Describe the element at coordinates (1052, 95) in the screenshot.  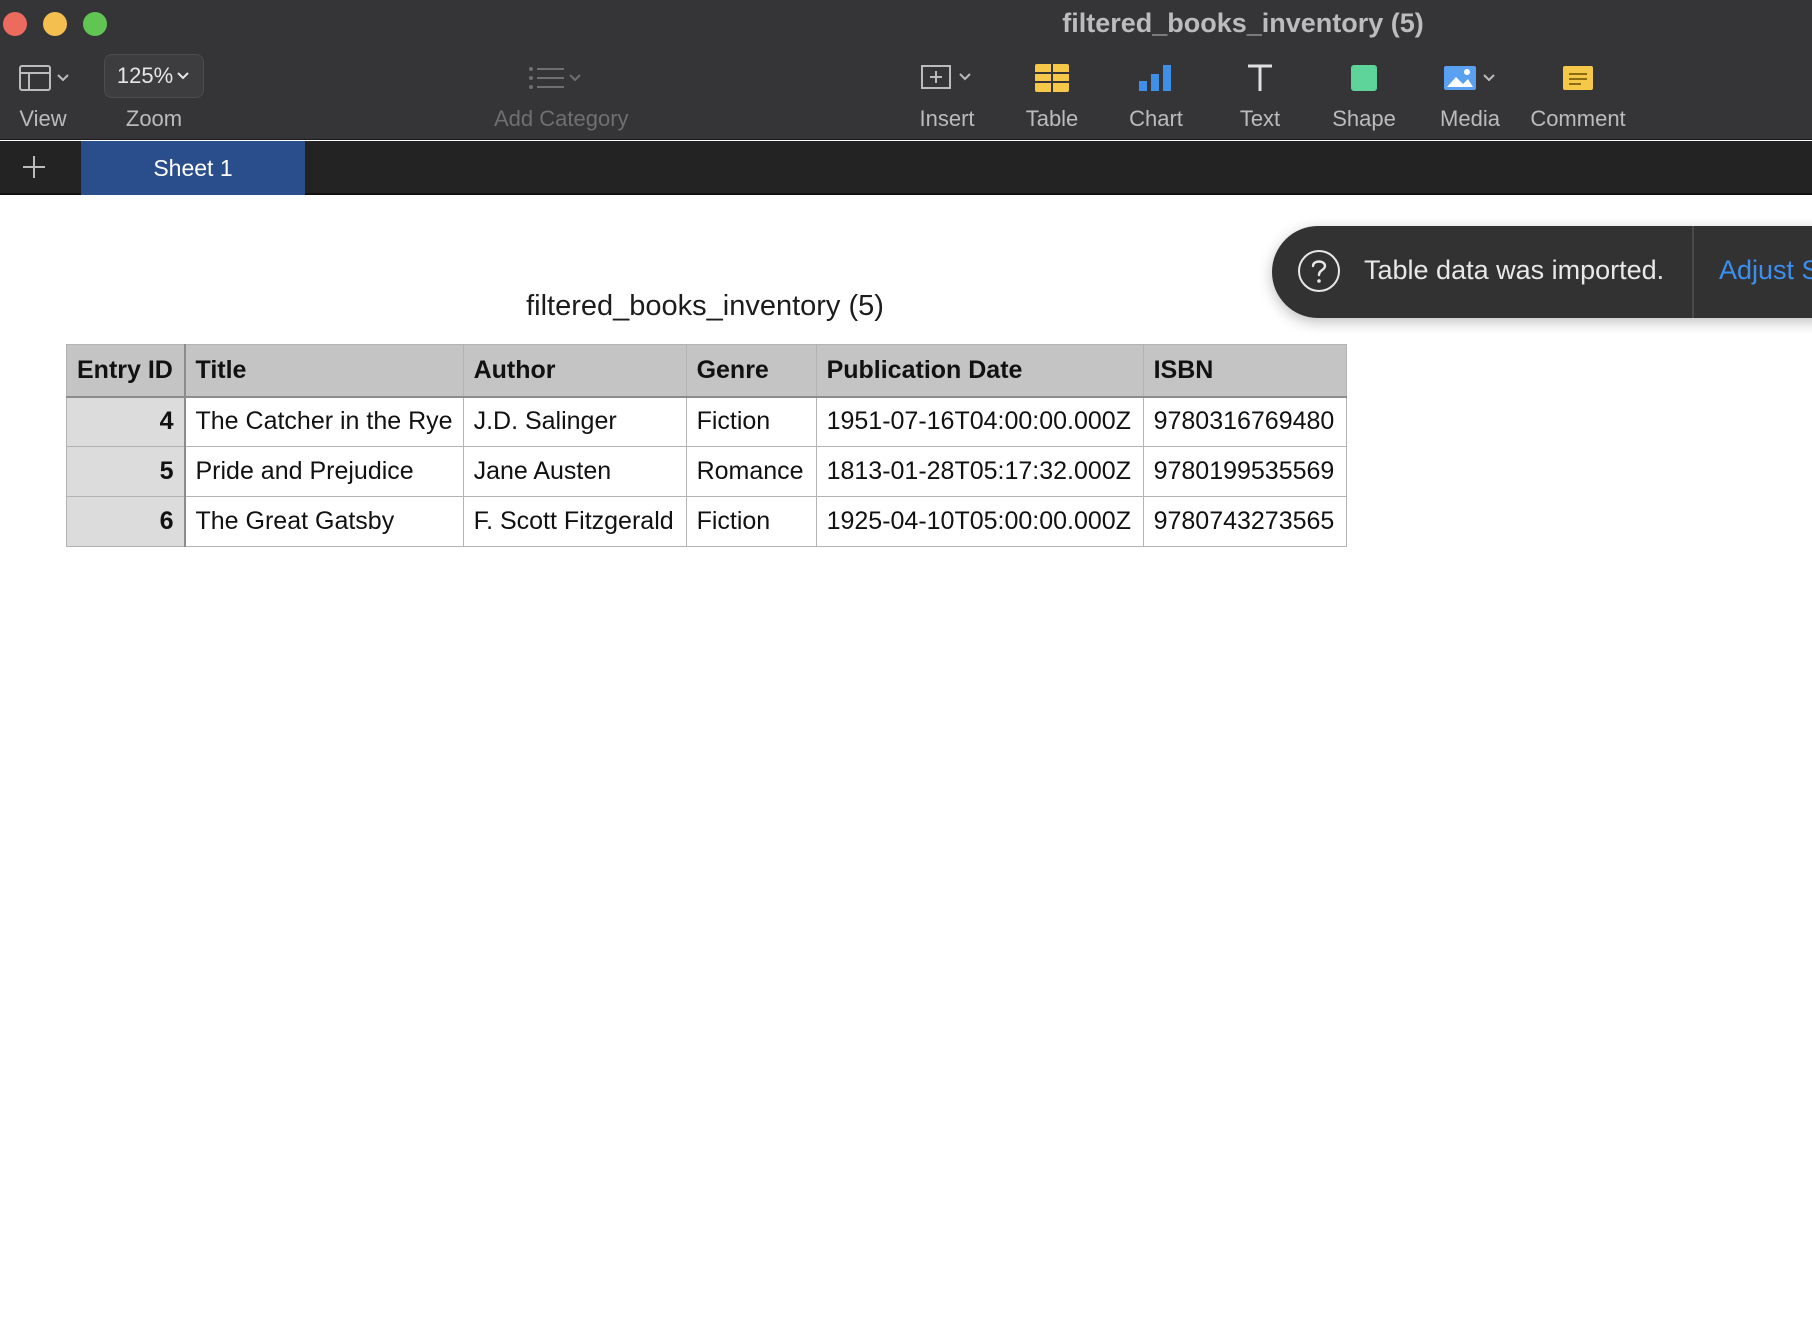
I see `table-button: Table` at that location.